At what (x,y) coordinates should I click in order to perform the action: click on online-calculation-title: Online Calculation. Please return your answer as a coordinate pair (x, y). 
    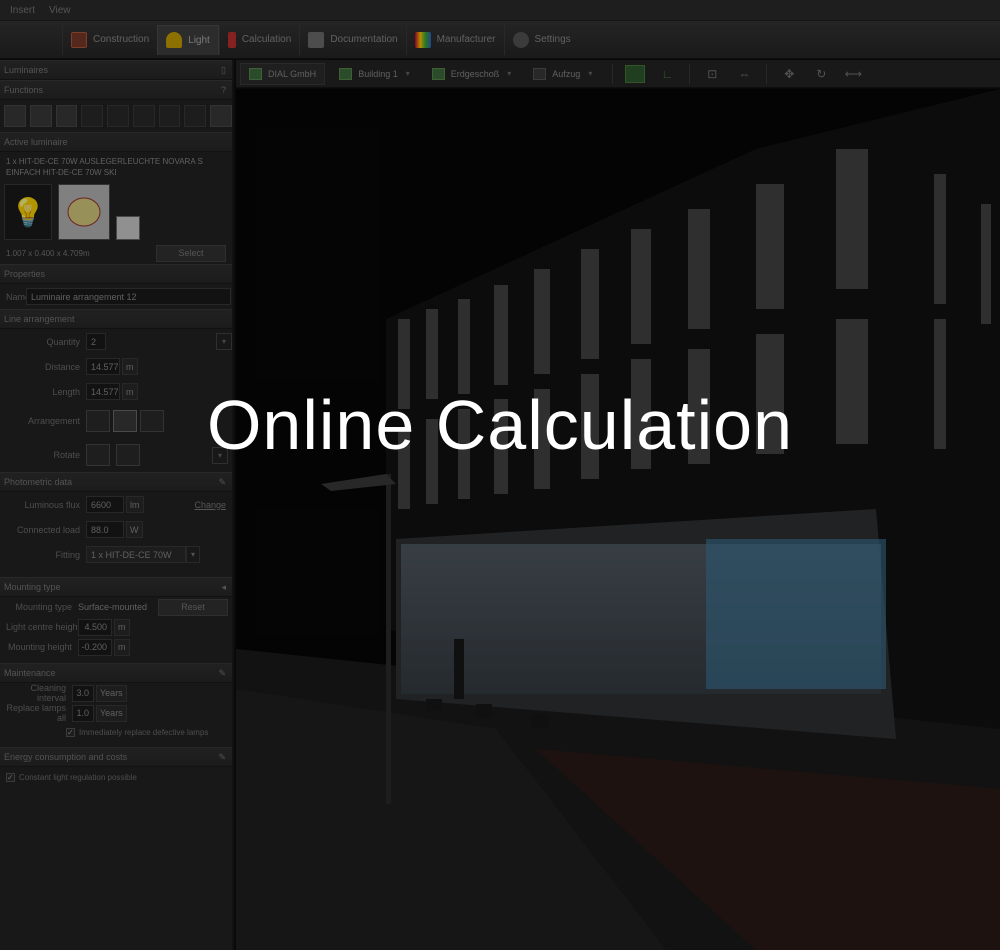
    Looking at the image, I should click on (500, 425).